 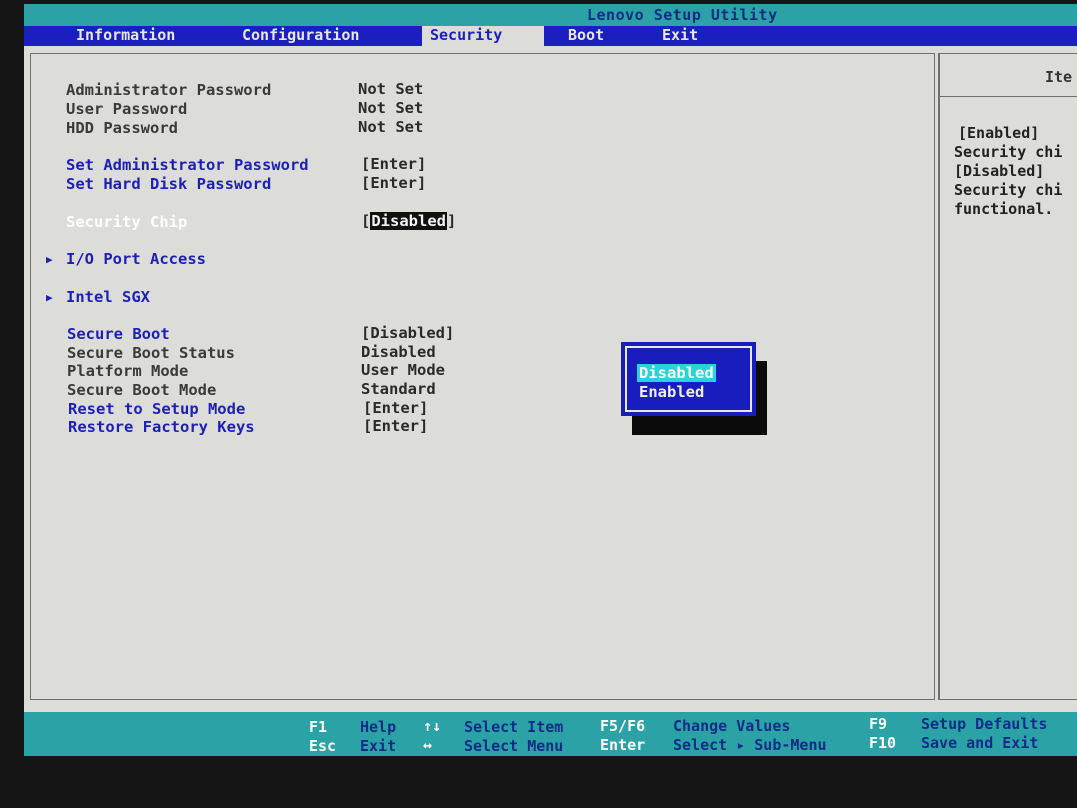 I want to click on secure-boot-status-label: Secure Boot Status, so click(x=151, y=353).